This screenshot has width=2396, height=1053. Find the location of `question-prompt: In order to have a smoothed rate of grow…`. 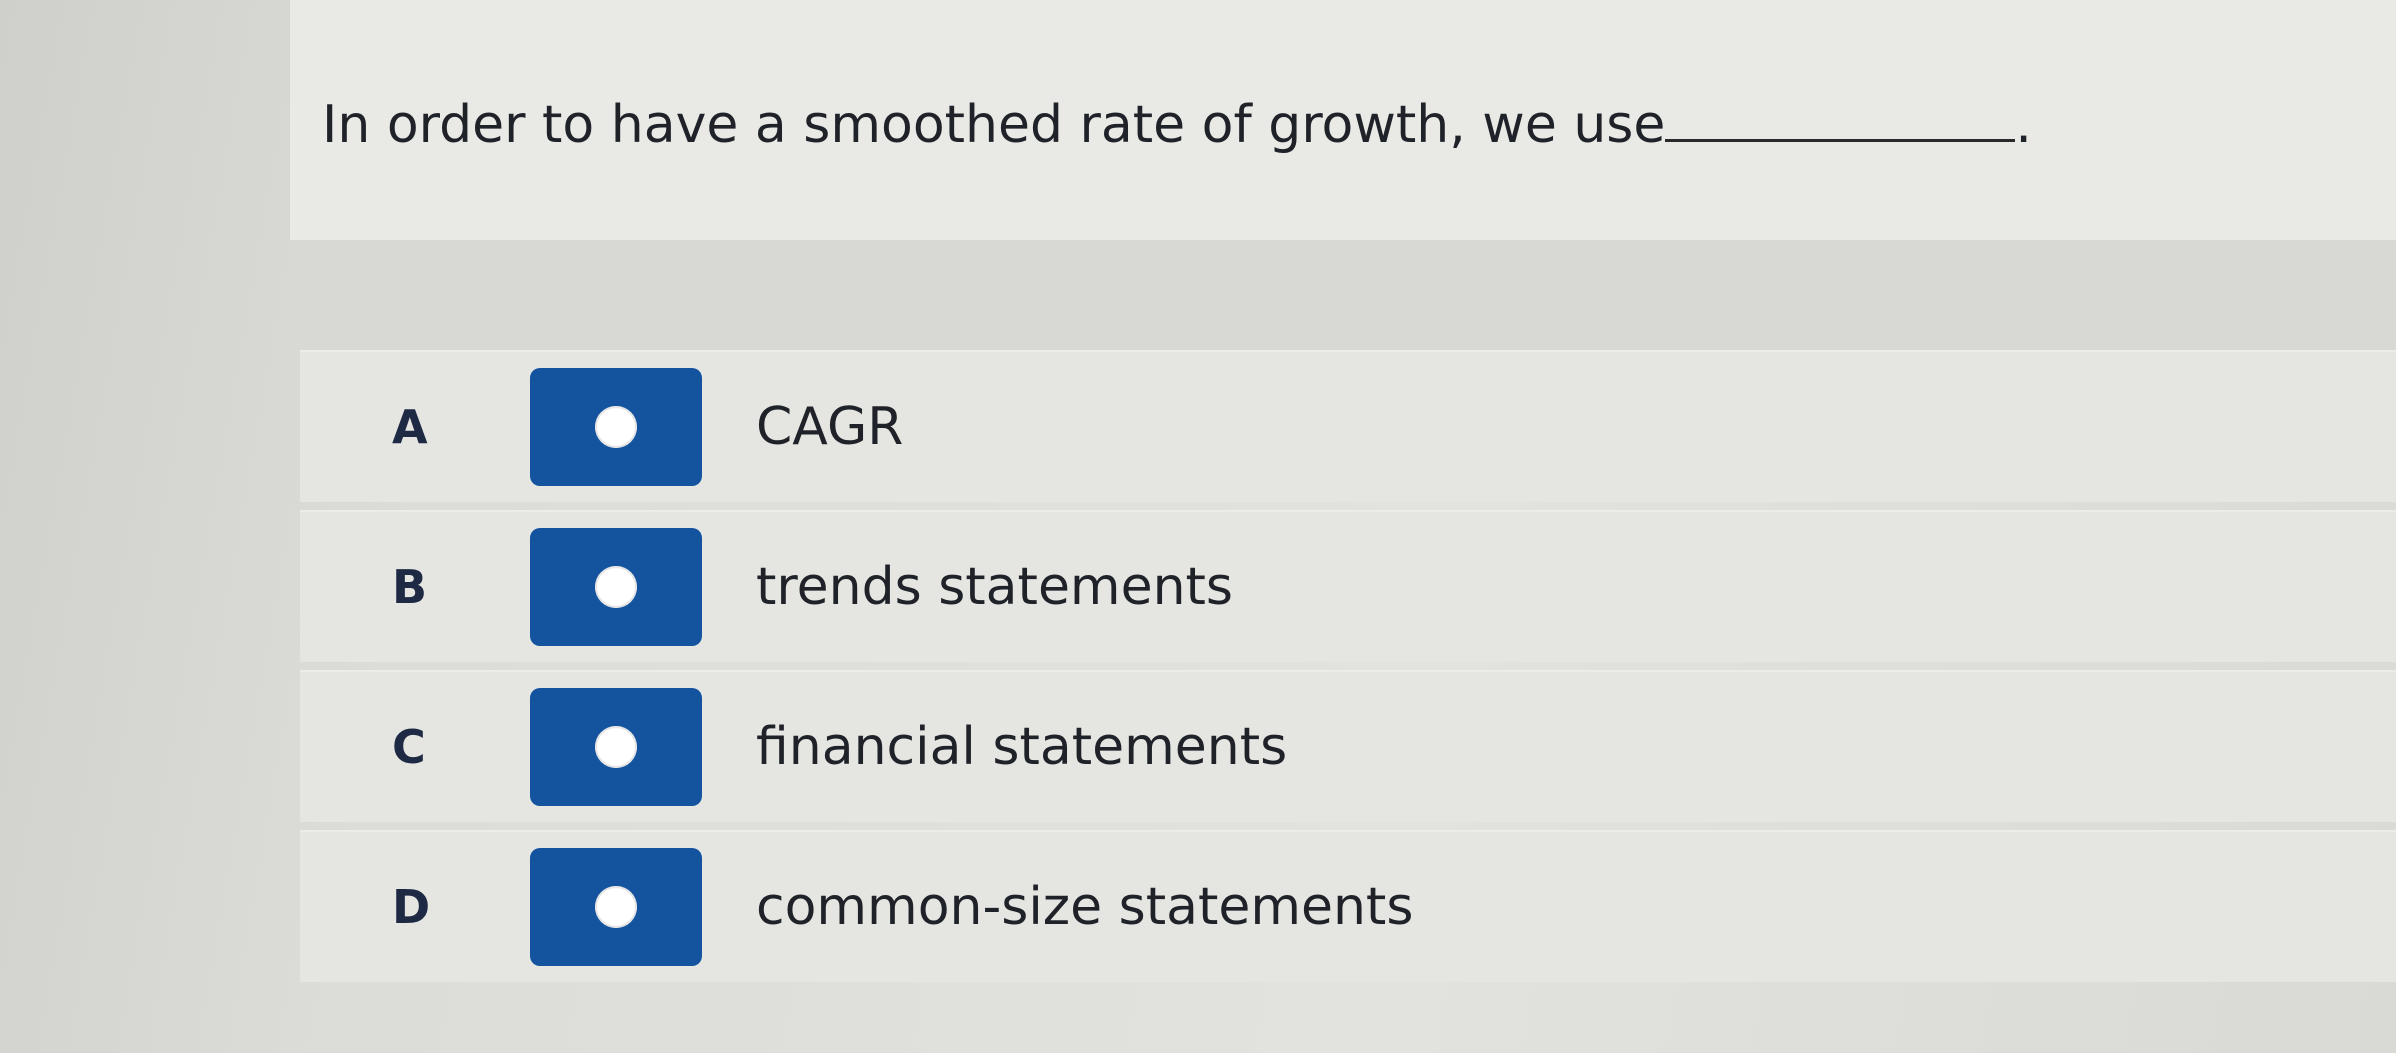

question-prompt: In order to have a smoothed rate of grow… is located at coordinates (994, 125).